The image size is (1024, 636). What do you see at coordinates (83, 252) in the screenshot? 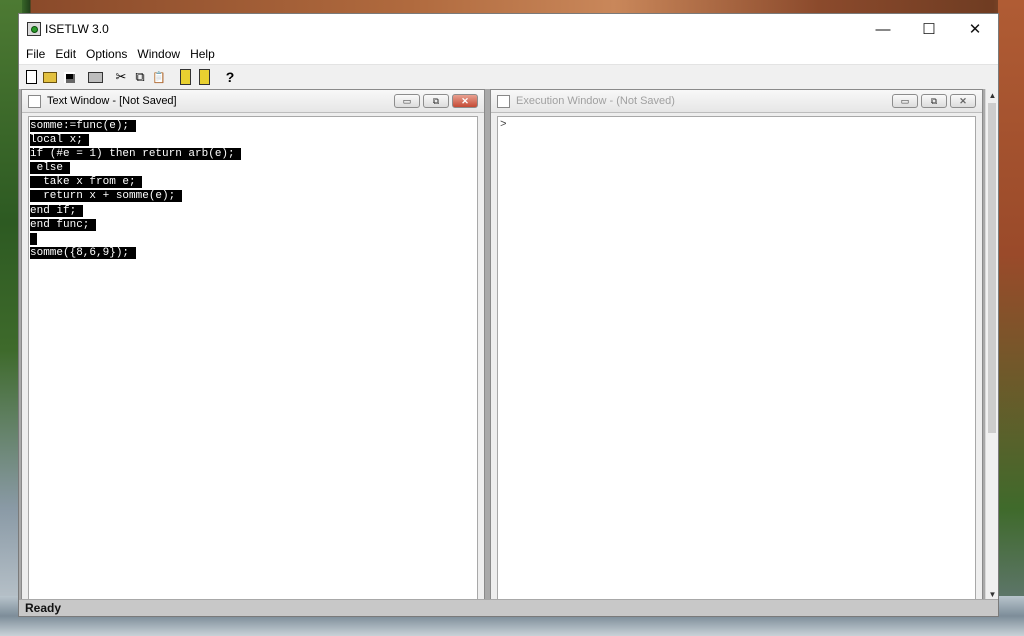
I see `code-line: somme({8,6,9});` at bounding box center [83, 252].